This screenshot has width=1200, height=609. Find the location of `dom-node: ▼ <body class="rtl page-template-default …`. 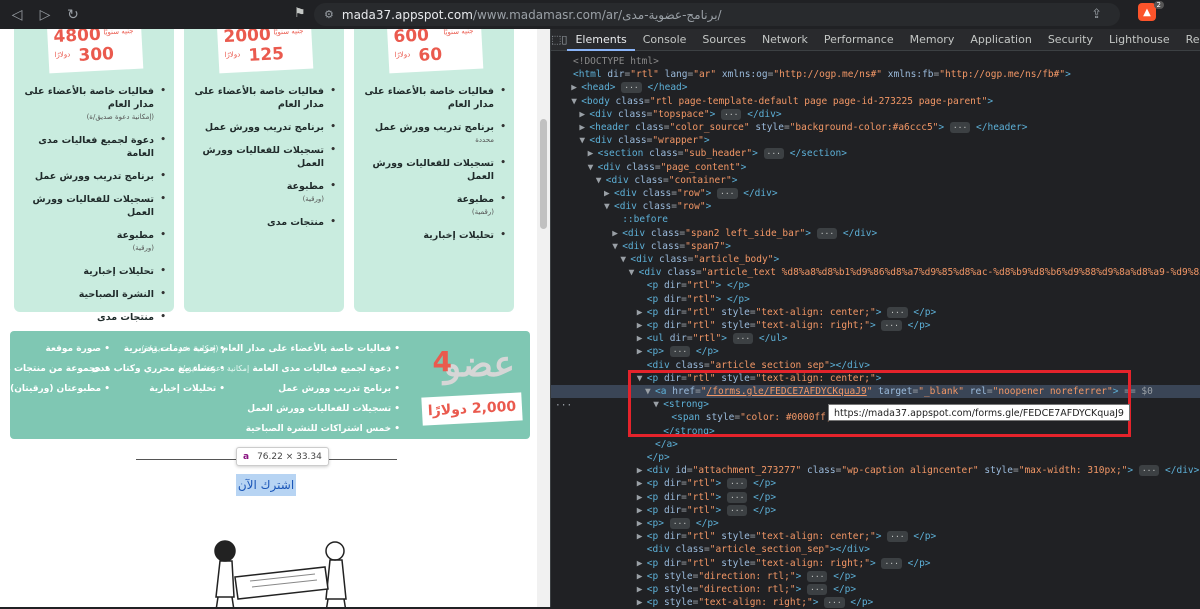

dom-node: ▼ <body class="rtl page-template-default … is located at coordinates (875, 101).